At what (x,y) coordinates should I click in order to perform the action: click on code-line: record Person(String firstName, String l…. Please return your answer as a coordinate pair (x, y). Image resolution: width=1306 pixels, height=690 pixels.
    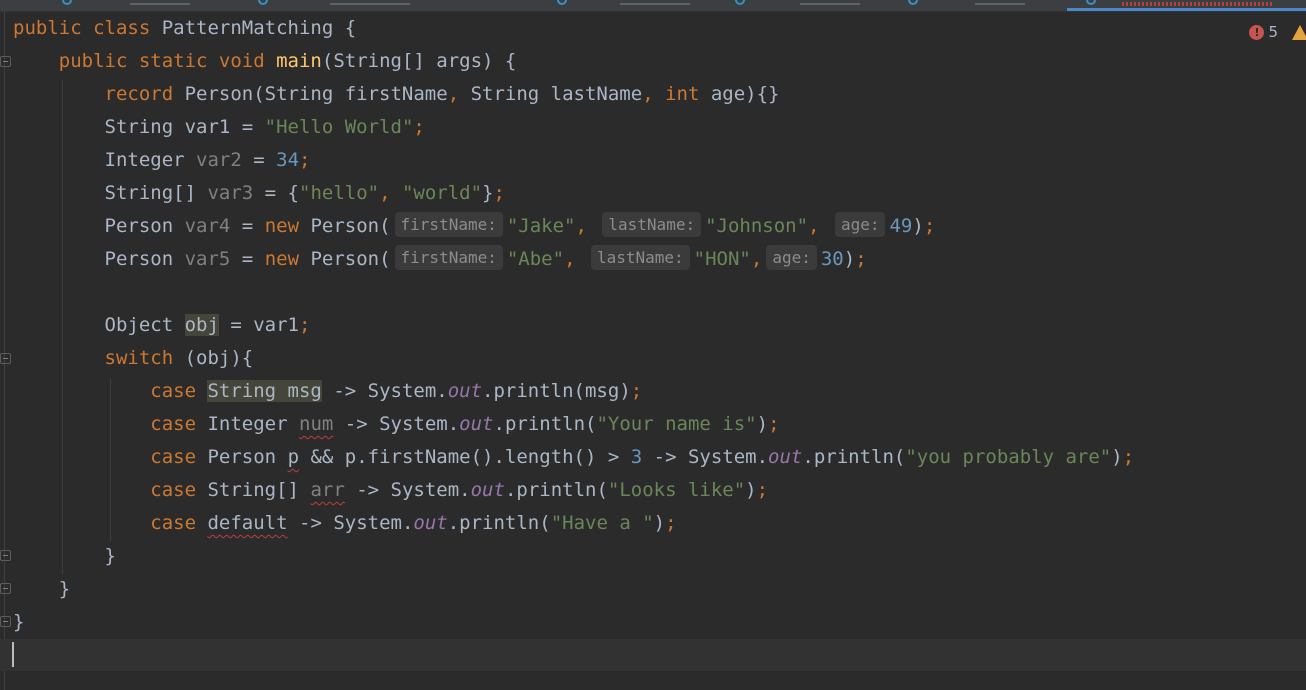
    Looking at the image, I should click on (573, 94).